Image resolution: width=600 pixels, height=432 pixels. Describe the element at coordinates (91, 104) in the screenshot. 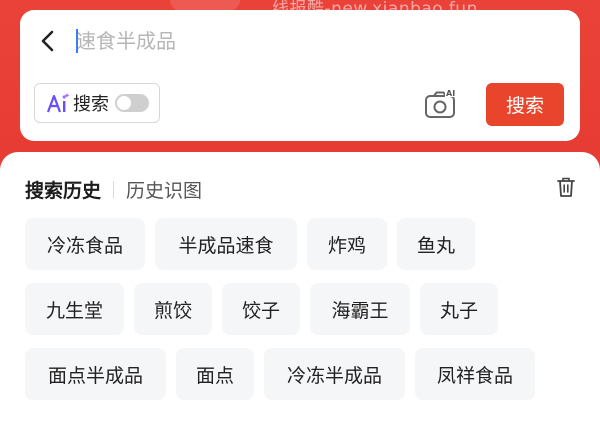

I see `ai-search-label: 搜索` at that location.